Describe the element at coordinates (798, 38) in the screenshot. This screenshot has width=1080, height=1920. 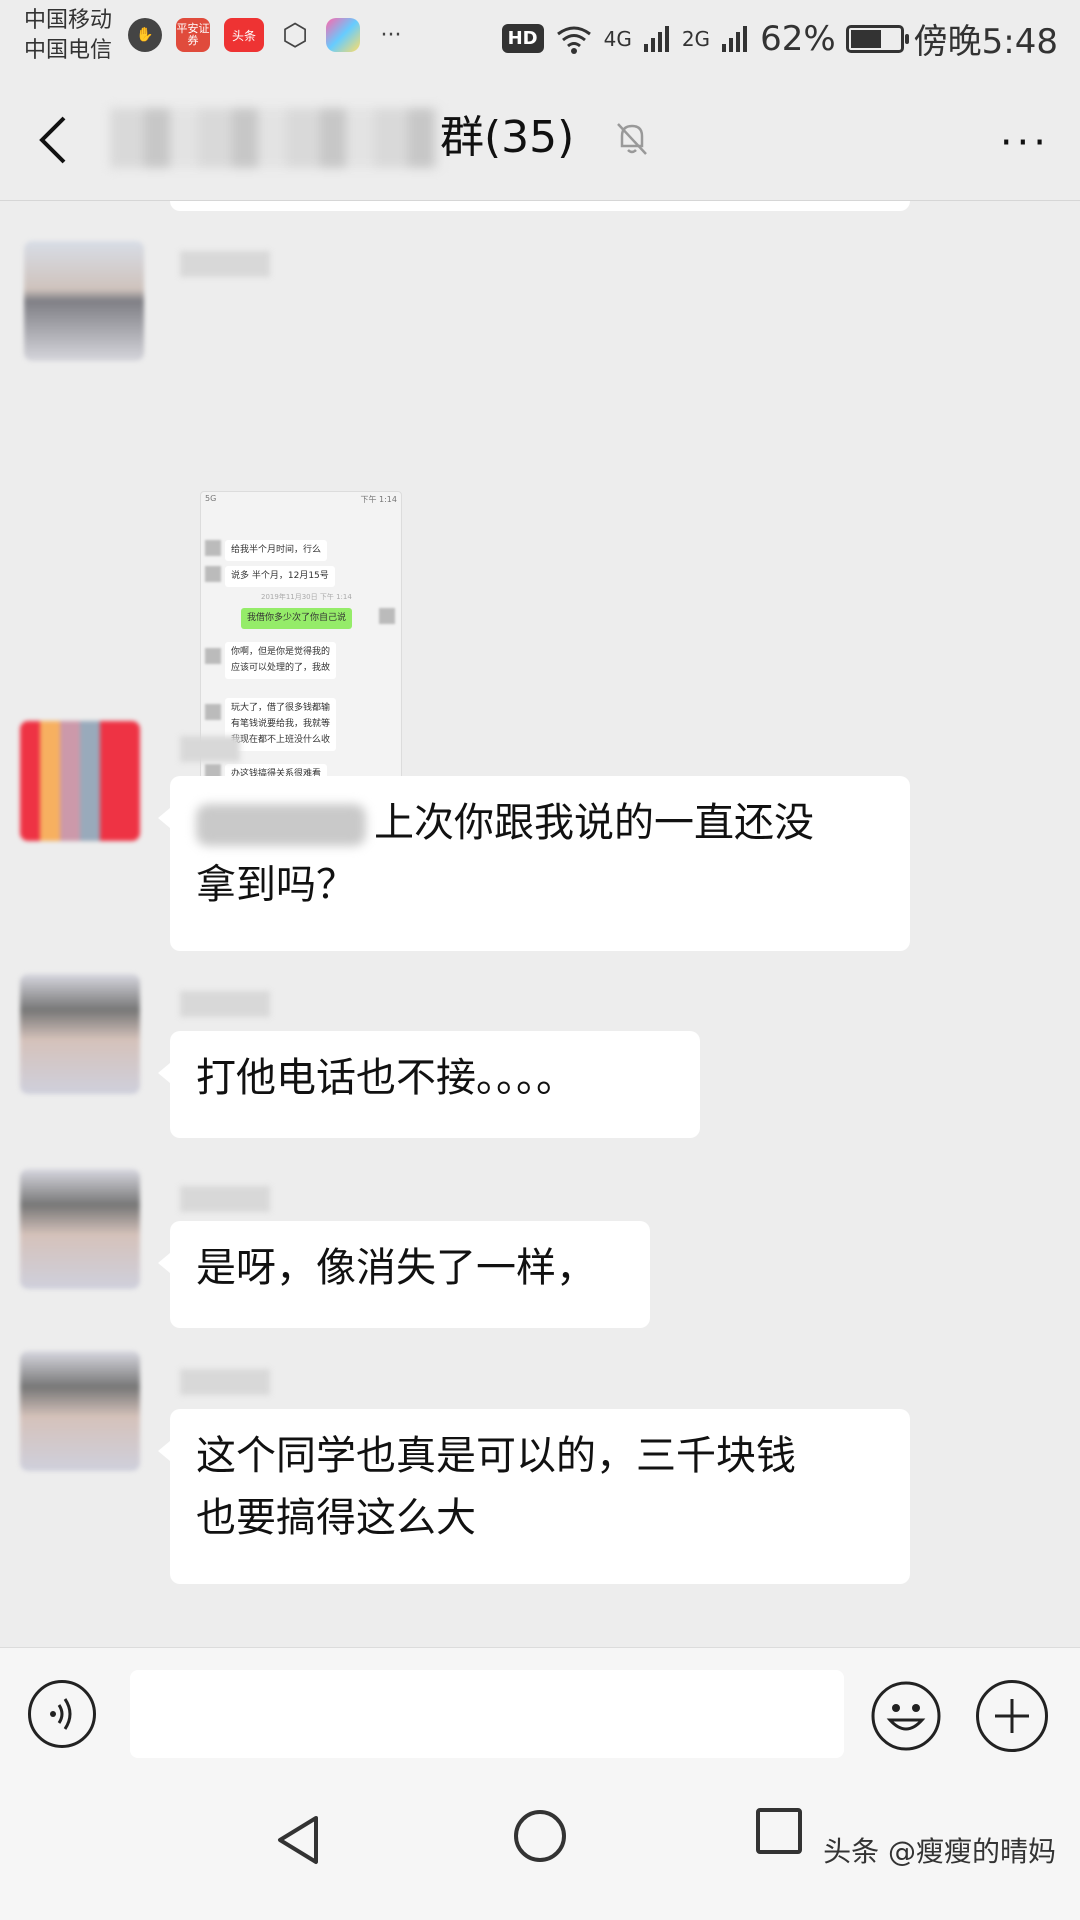
I see `battery-percent: 62%` at that location.